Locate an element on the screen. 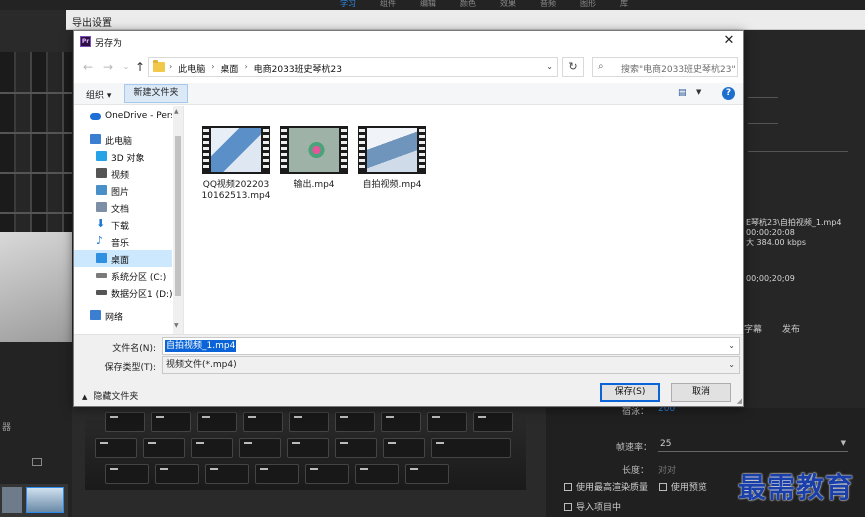  max-render-quality-label: 使用最高渲染质量 is located at coordinates (612, 488).